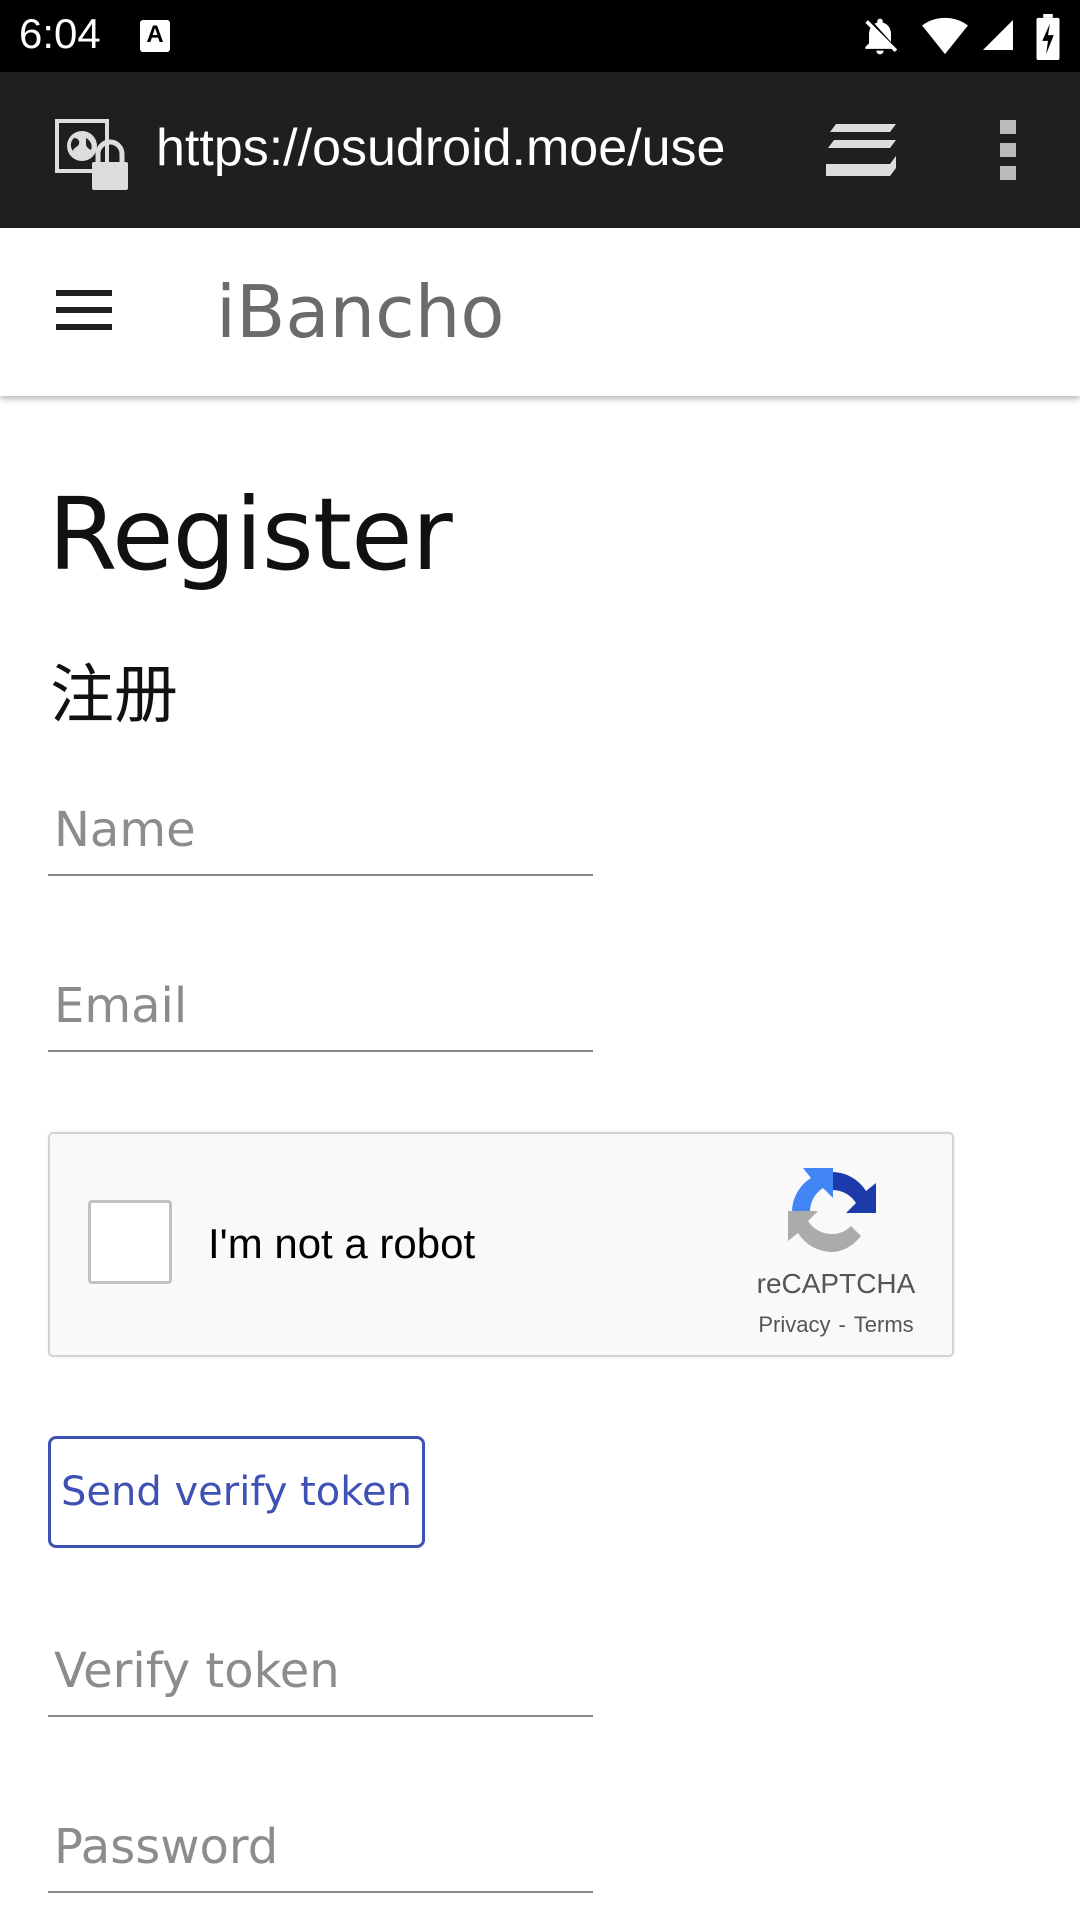  I want to click on recaptcha-links: Privacy - Terms, so click(836, 1325).